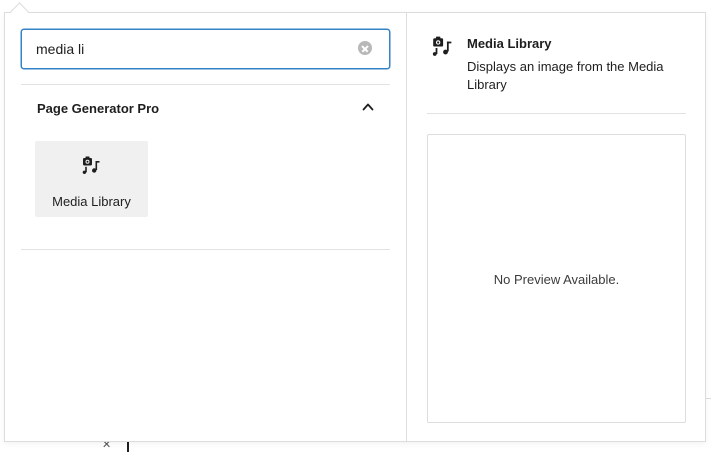  Describe the element at coordinates (708, 398) in the screenshot. I see `background-divider` at that location.